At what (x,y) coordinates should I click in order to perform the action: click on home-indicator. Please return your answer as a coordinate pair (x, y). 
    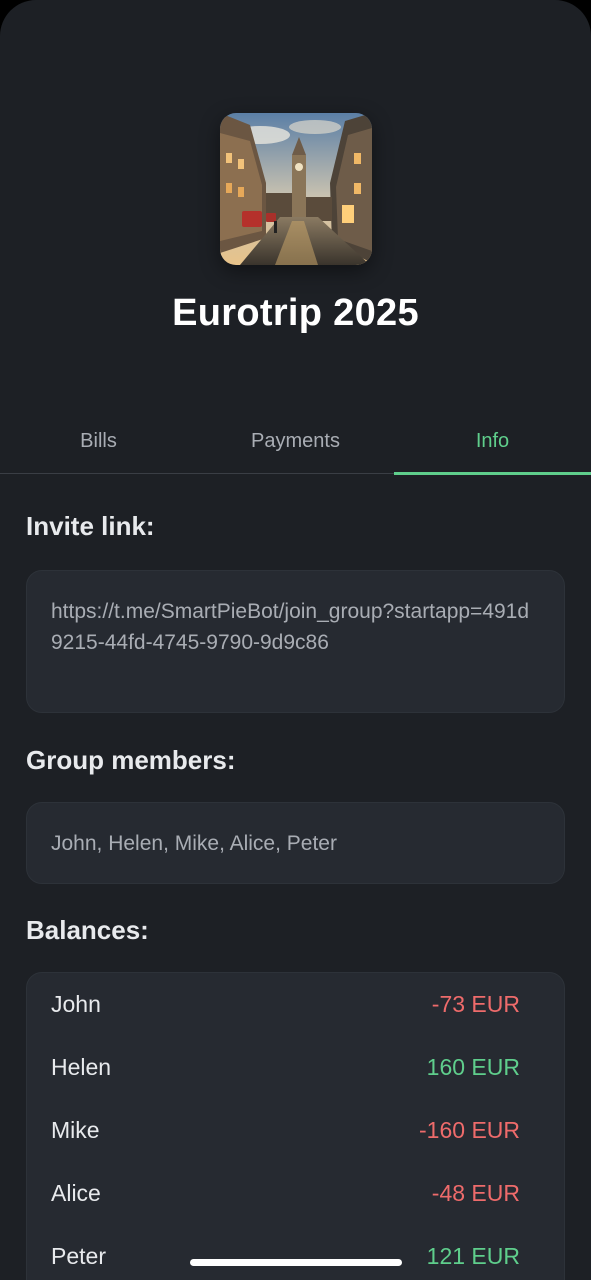
    Looking at the image, I should click on (296, 1262).